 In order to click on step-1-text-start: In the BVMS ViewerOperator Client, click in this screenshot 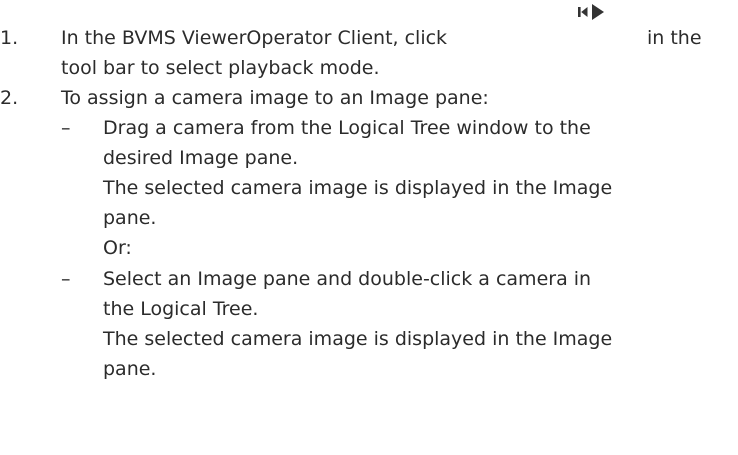, I will do `click(254, 38)`.